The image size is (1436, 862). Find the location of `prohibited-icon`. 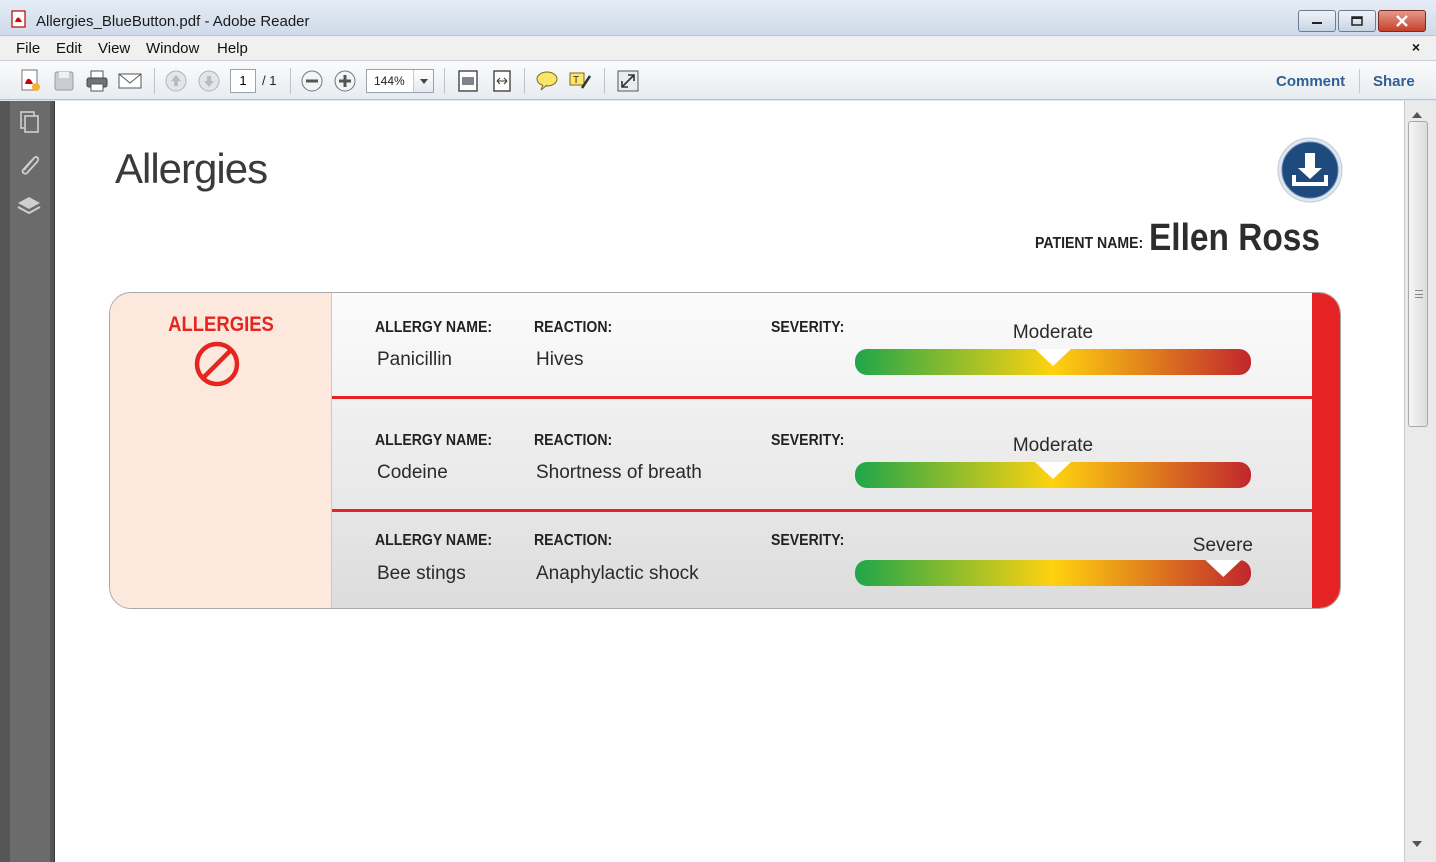

prohibited-icon is located at coordinates (217, 364).